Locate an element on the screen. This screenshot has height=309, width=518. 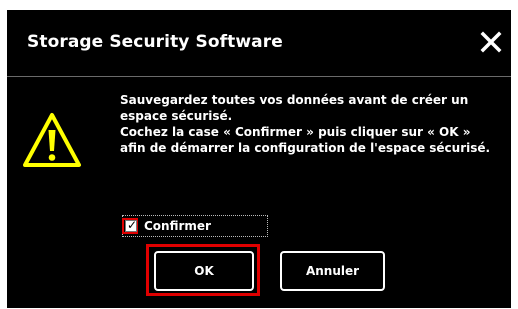
ok-button: OK is located at coordinates (204, 271).